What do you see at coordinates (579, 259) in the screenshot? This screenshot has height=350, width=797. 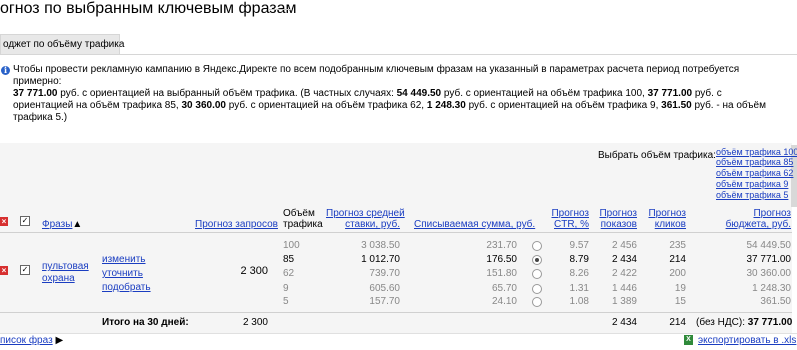 I see `row-ctr: 8.79` at bounding box center [579, 259].